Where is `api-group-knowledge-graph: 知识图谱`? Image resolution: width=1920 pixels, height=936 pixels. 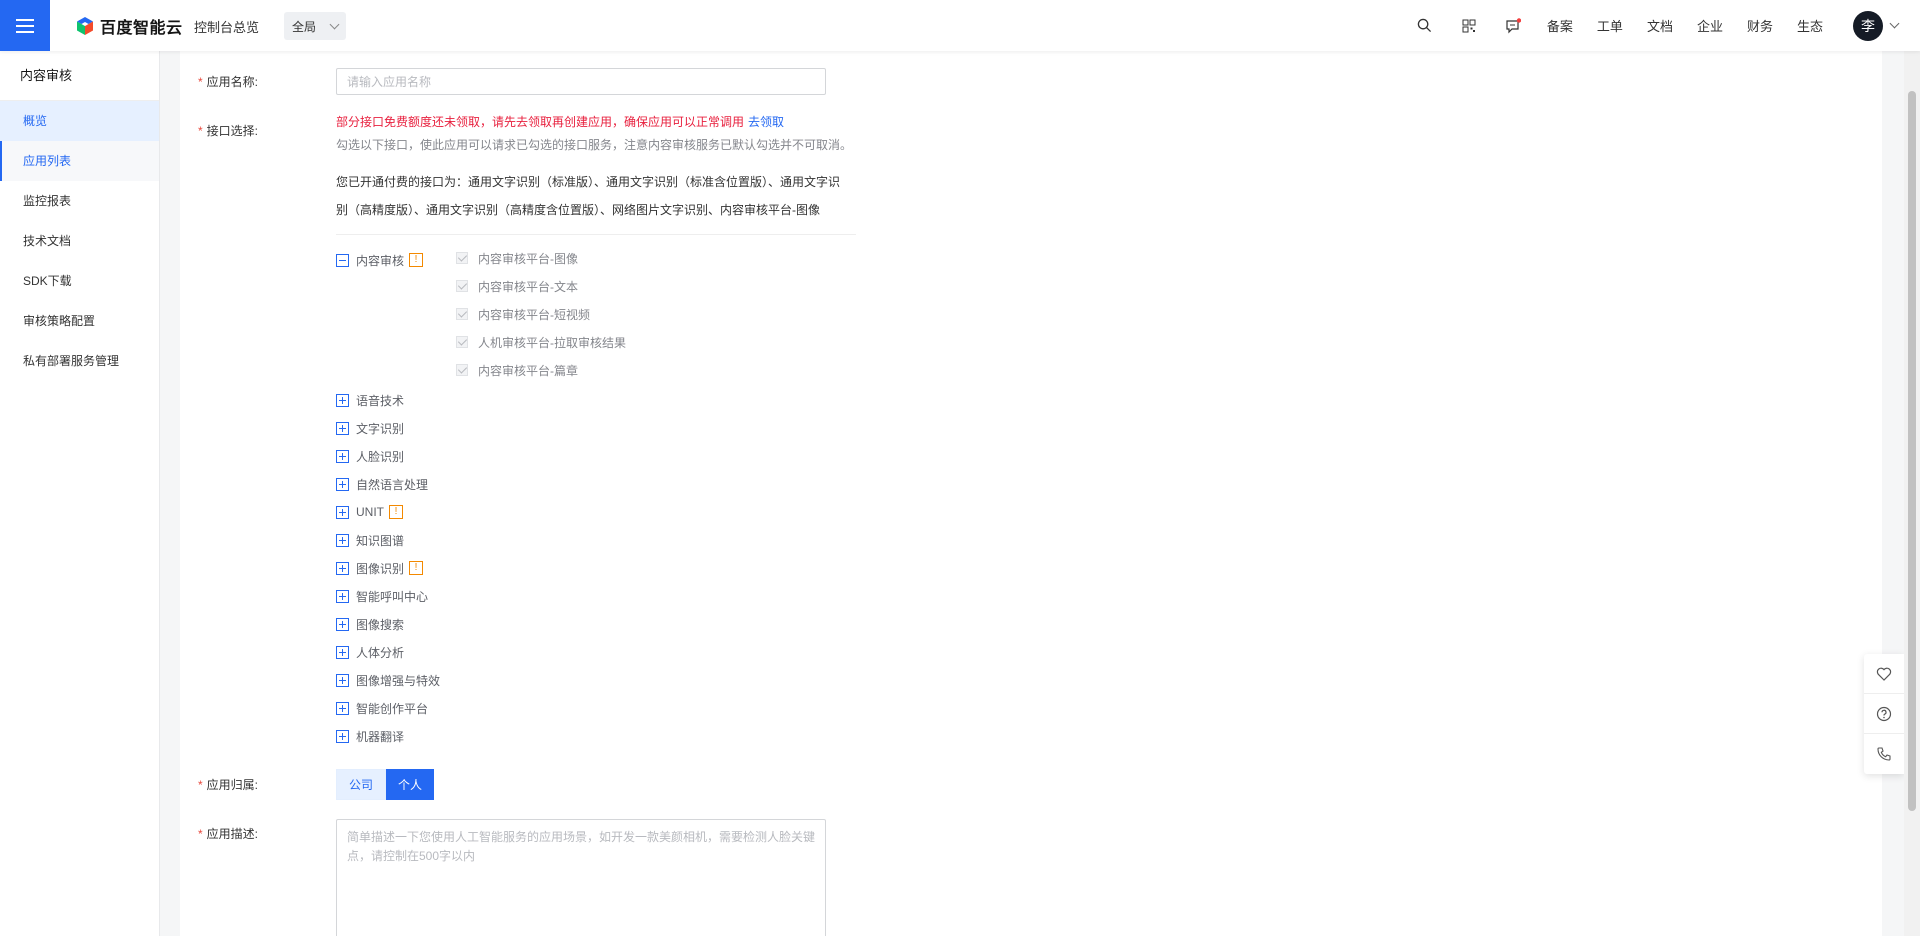 api-group-knowledge-graph: 知识图谱 is located at coordinates (370, 540).